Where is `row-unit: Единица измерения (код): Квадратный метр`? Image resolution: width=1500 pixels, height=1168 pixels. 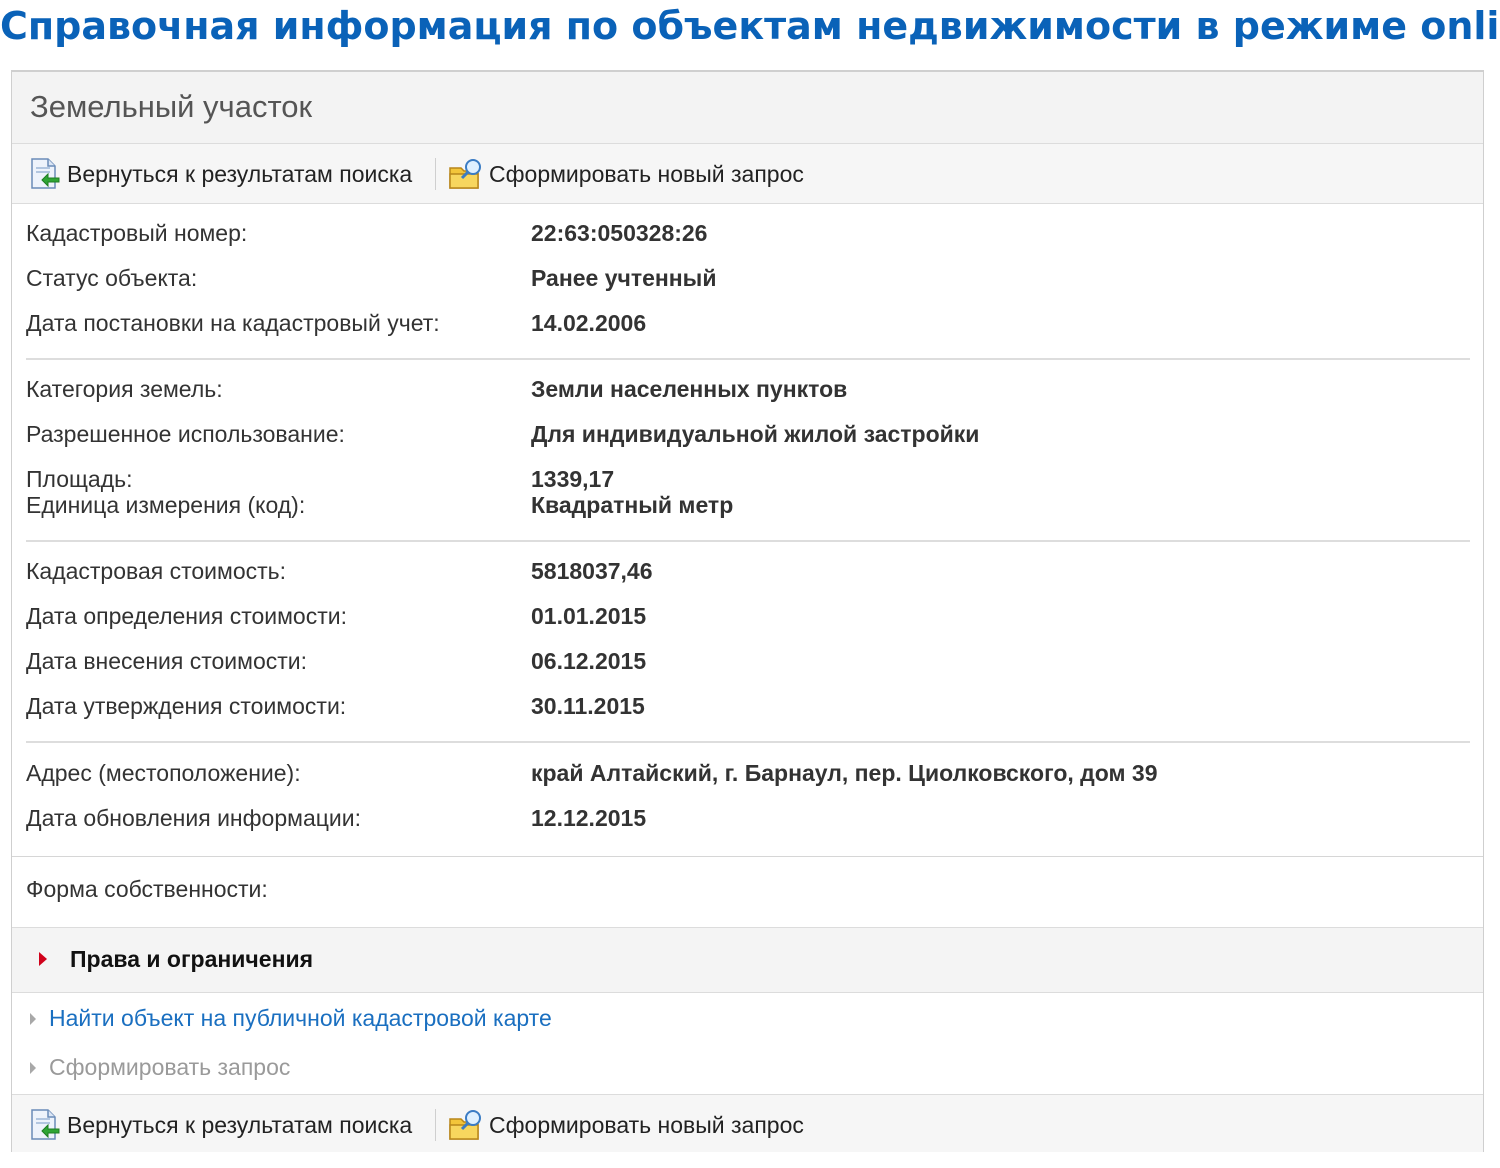 row-unit: Единица измерения (код): Квадратный метр is located at coordinates (748, 507).